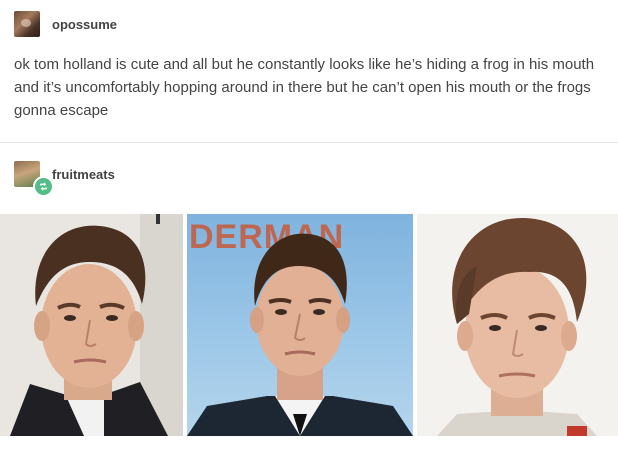 This screenshot has height=449, width=618. I want to click on op-header: opossume, so click(65, 24).